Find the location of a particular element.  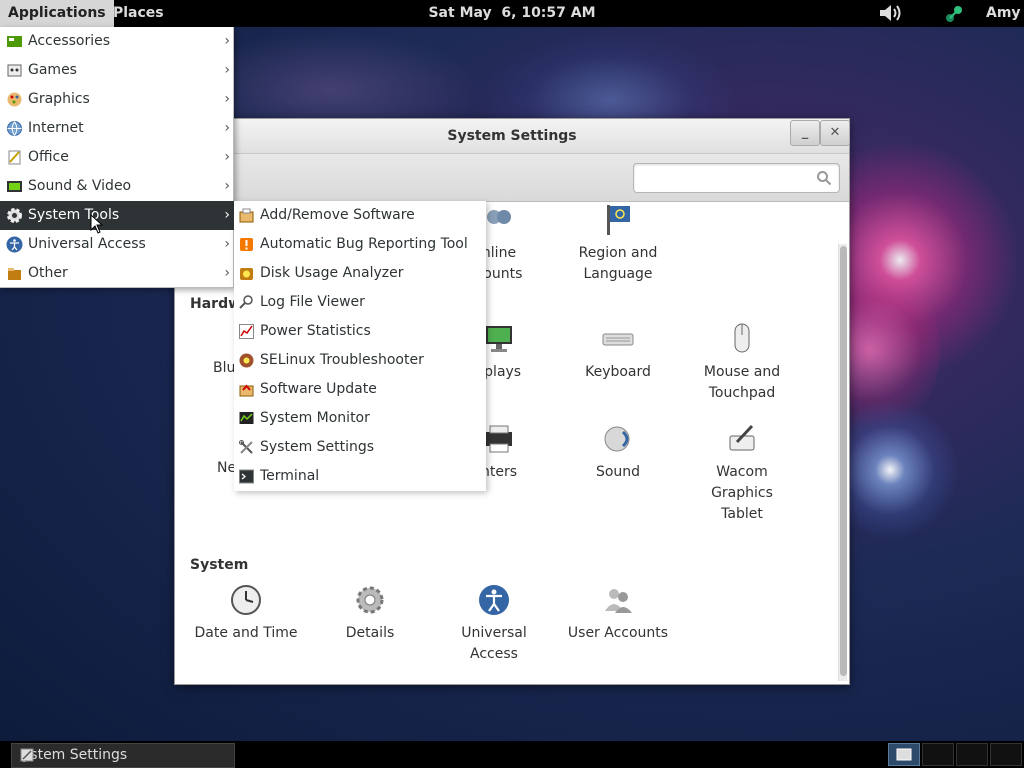

menu-item-system-tools: System Tools › is located at coordinates (117, 215).